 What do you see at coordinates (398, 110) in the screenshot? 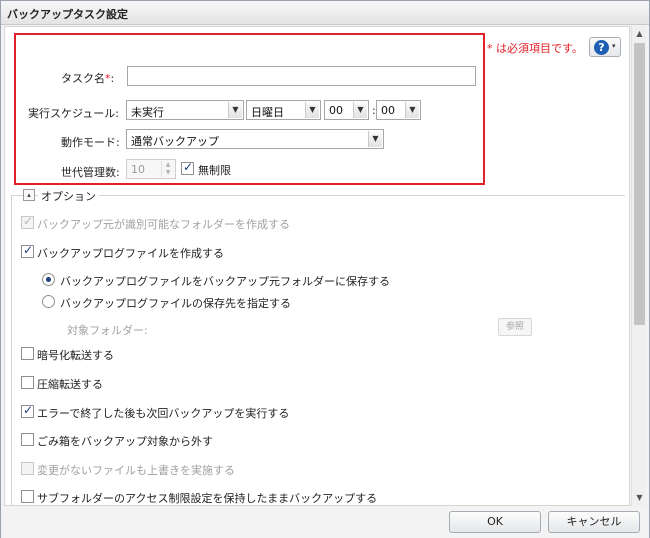
I see `schedule-minute-select: 00 ▼` at bounding box center [398, 110].